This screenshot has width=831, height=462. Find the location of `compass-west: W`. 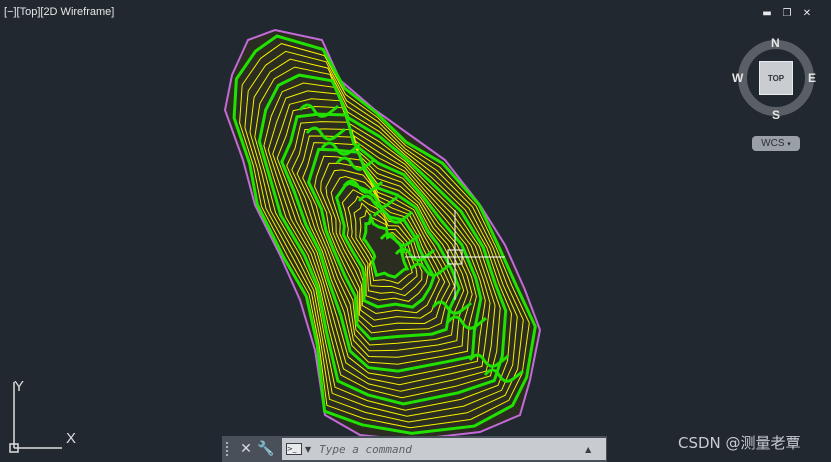

compass-west: W is located at coordinates (737, 78).